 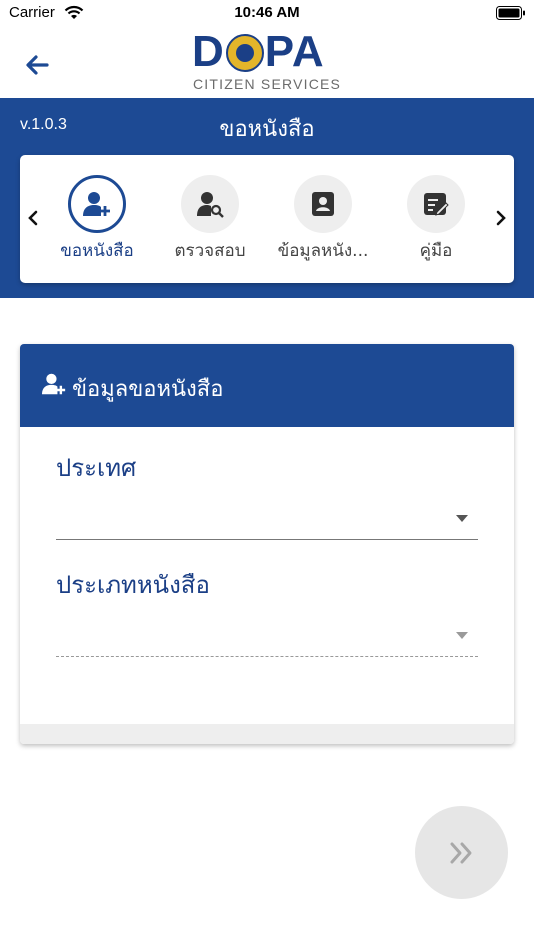 I want to click on contact-card-icon, so click(x=323, y=204).